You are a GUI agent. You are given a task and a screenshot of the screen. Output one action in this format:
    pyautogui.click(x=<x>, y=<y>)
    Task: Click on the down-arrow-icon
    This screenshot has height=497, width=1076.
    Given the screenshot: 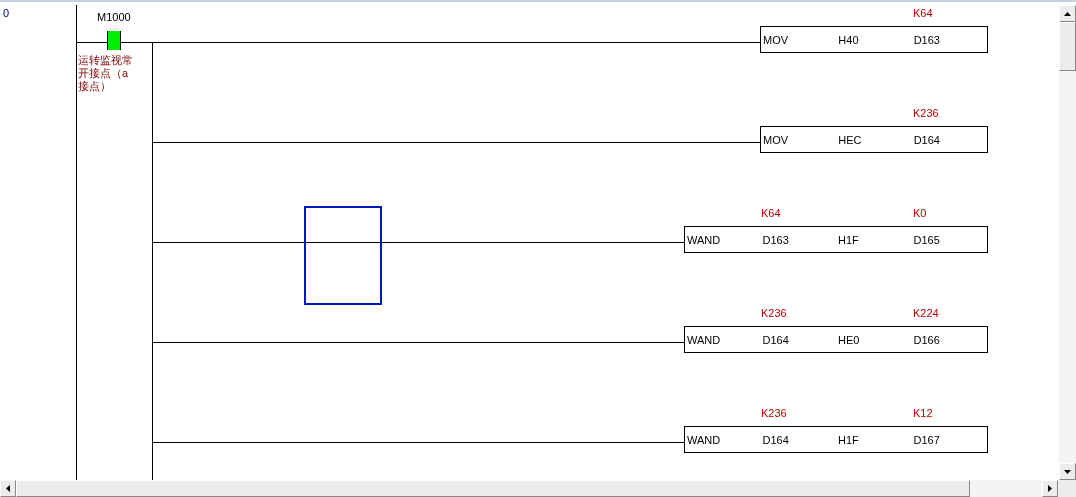 What is the action you would take?
    pyautogui.click(x=1067, y=471)
    